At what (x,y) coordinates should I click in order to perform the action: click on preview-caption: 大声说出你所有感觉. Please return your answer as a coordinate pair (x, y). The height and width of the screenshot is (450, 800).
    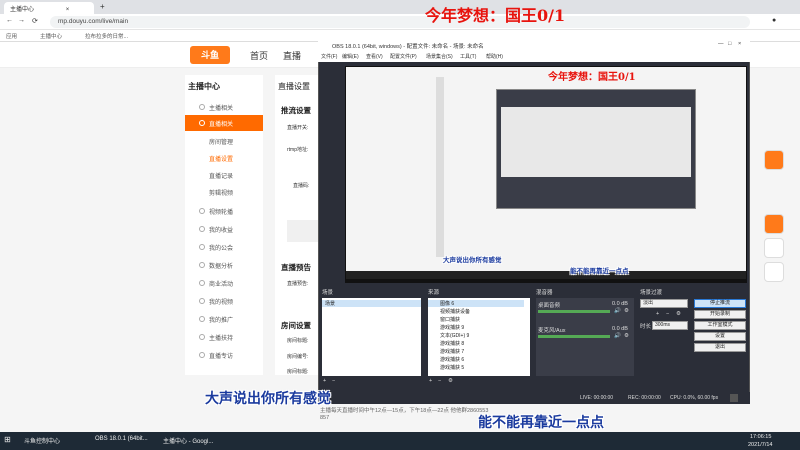
    Looking at the image, I should click on (472, 260).